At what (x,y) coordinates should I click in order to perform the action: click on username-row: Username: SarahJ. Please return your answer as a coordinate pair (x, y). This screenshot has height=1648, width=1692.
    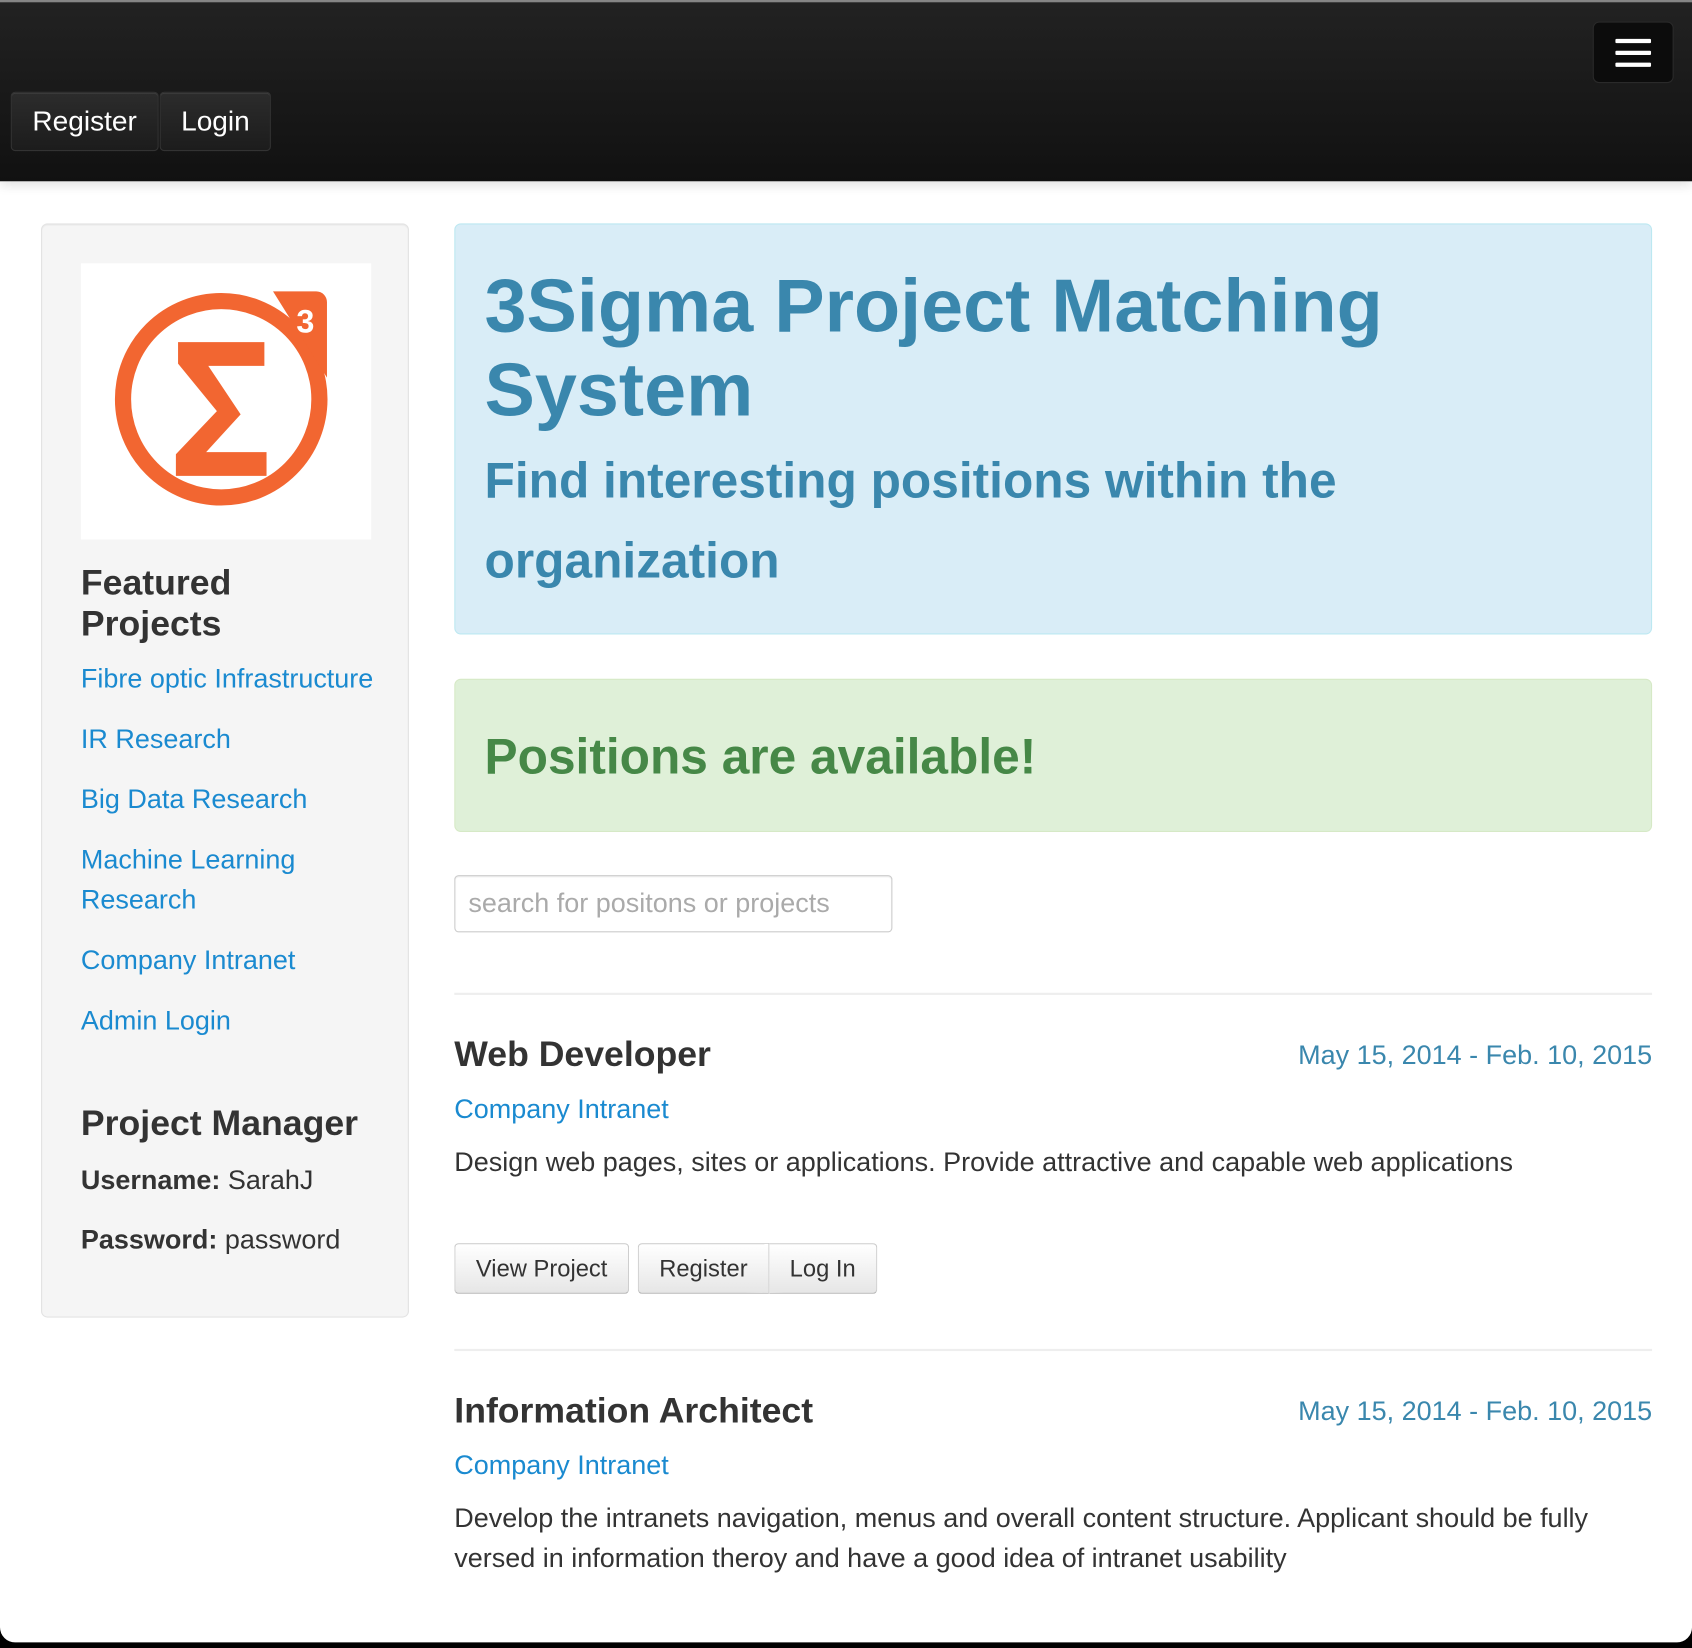
    Looking at the image, I should click on (197, 1180).